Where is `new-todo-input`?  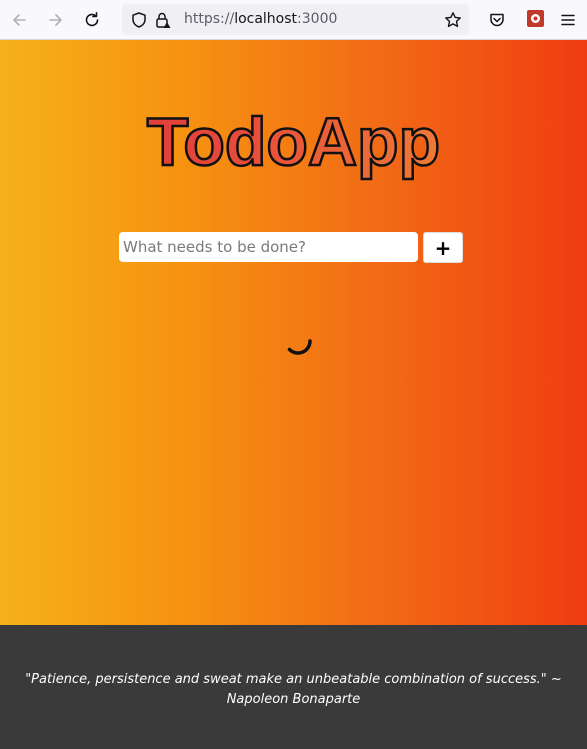 new-todo-input is located at coordinates (268, 247).